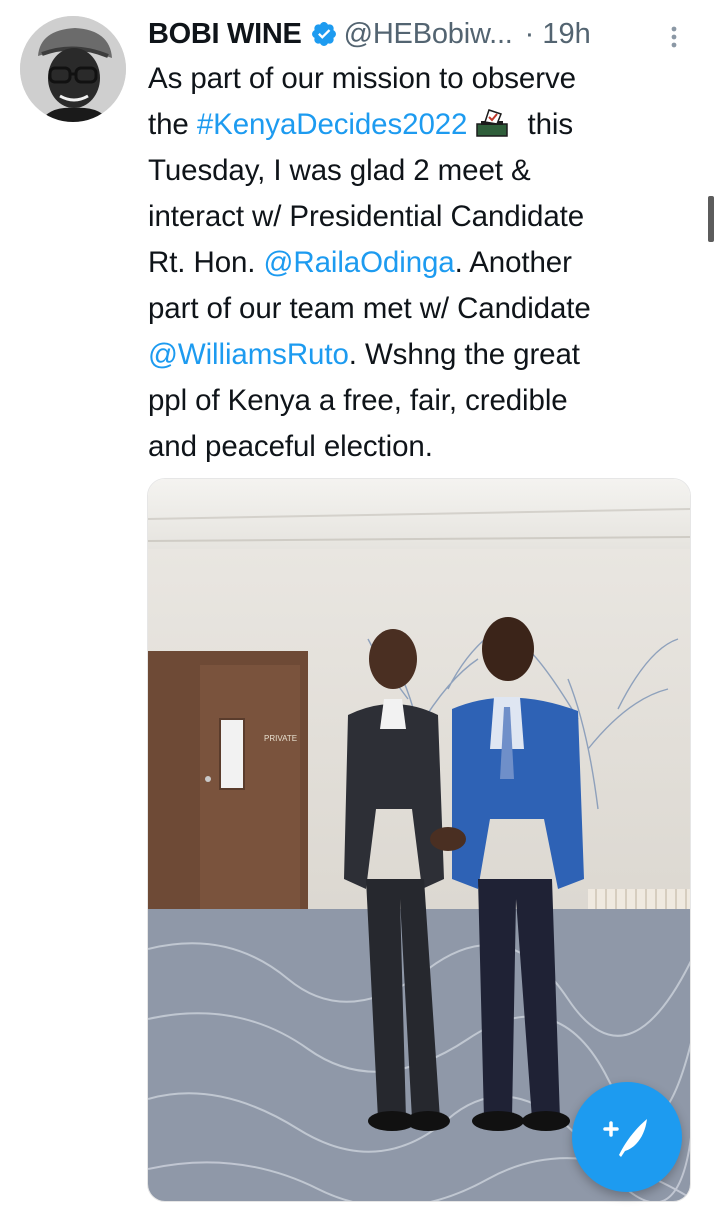 The width and height of the screenshot is (714, 1212). Describe the element at coordinates (366, 216) in the screenshot. I see `tweet-text-span: interact w/ Presidential Candidate` at that location.